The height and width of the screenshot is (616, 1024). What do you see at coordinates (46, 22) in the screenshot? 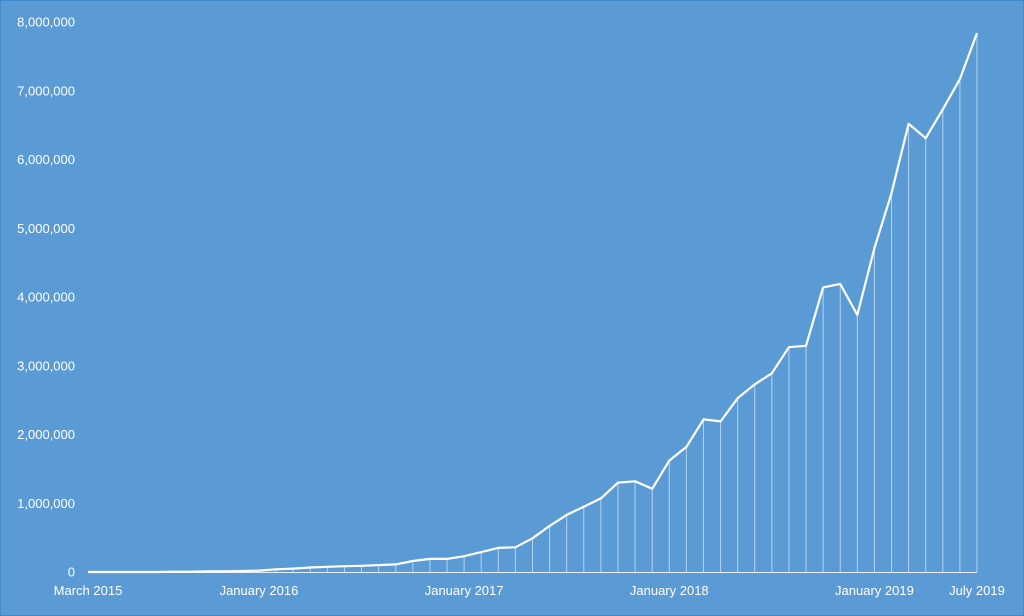
I see `y-tick-label: 8,000,000` at bounding box center [46, 22].